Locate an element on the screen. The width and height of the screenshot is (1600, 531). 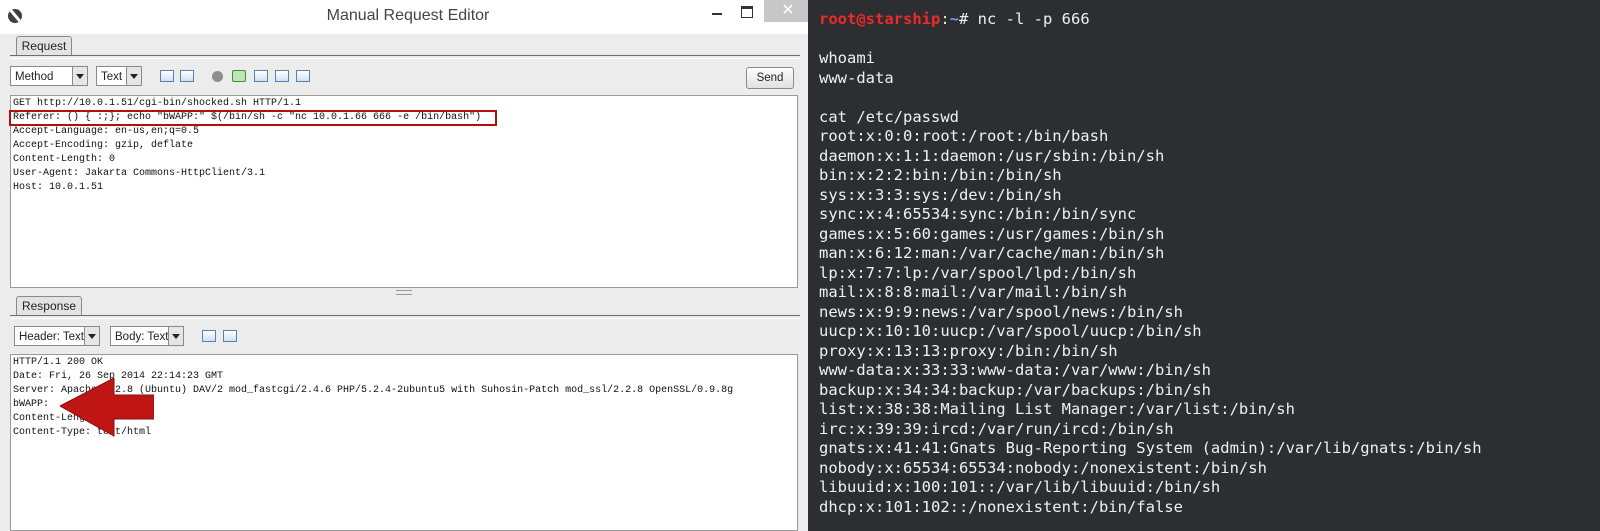
terminal-line: dhcp:x:101:102::/nonexistent:/bin/false is located at coordinates (1001, 506).